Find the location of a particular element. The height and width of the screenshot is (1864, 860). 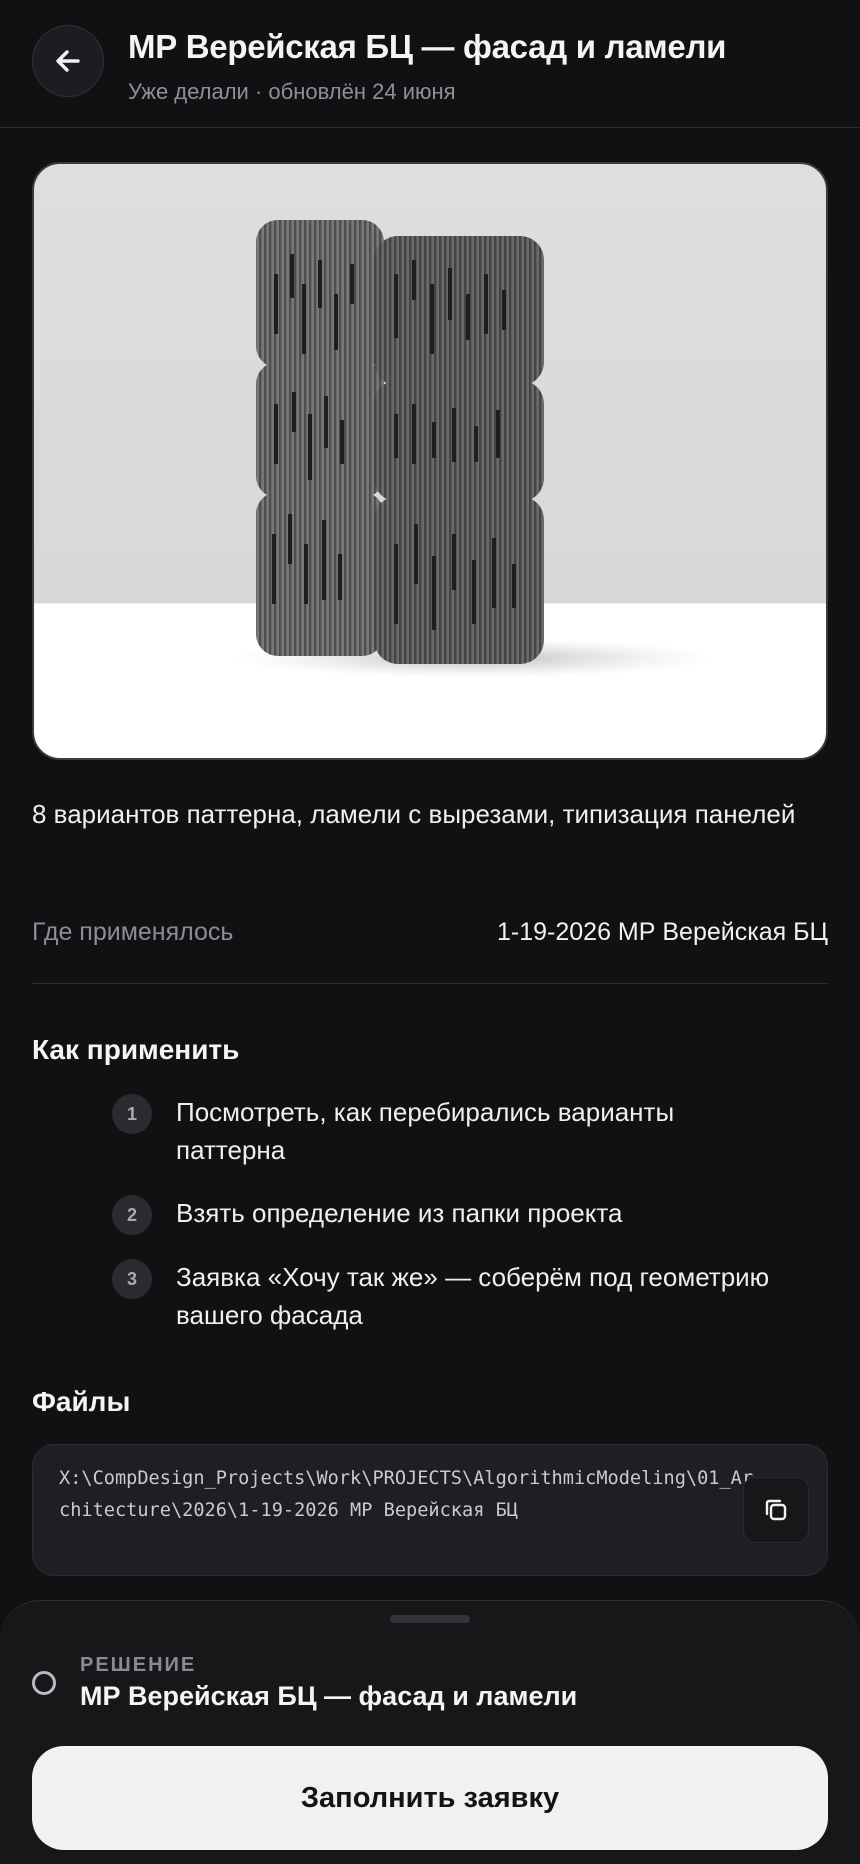

copy-path-button is located at coordinates (776, 1510).